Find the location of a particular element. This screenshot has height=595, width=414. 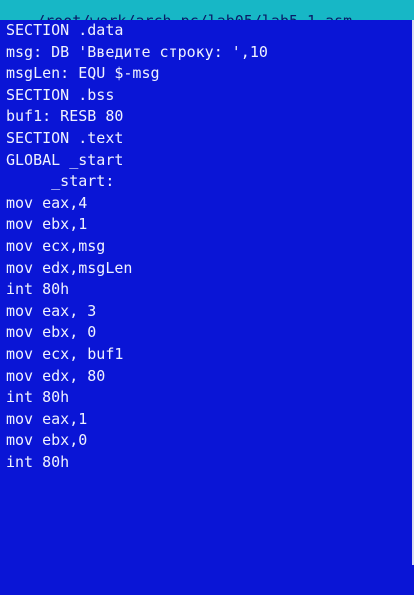

file-path-bar: /root/work/arch-pc/lab05/lab5-1.asm. is located at coordinates (207, 10).